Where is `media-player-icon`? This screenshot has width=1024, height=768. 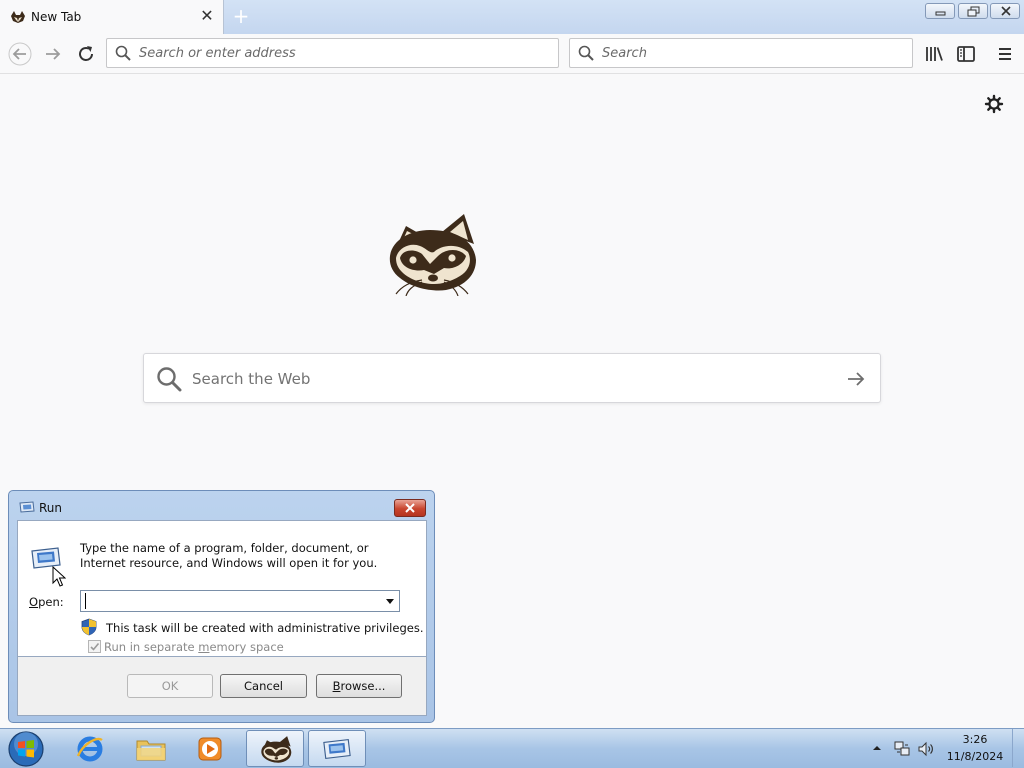 media-player-icon is located at coordinates (210, 749).